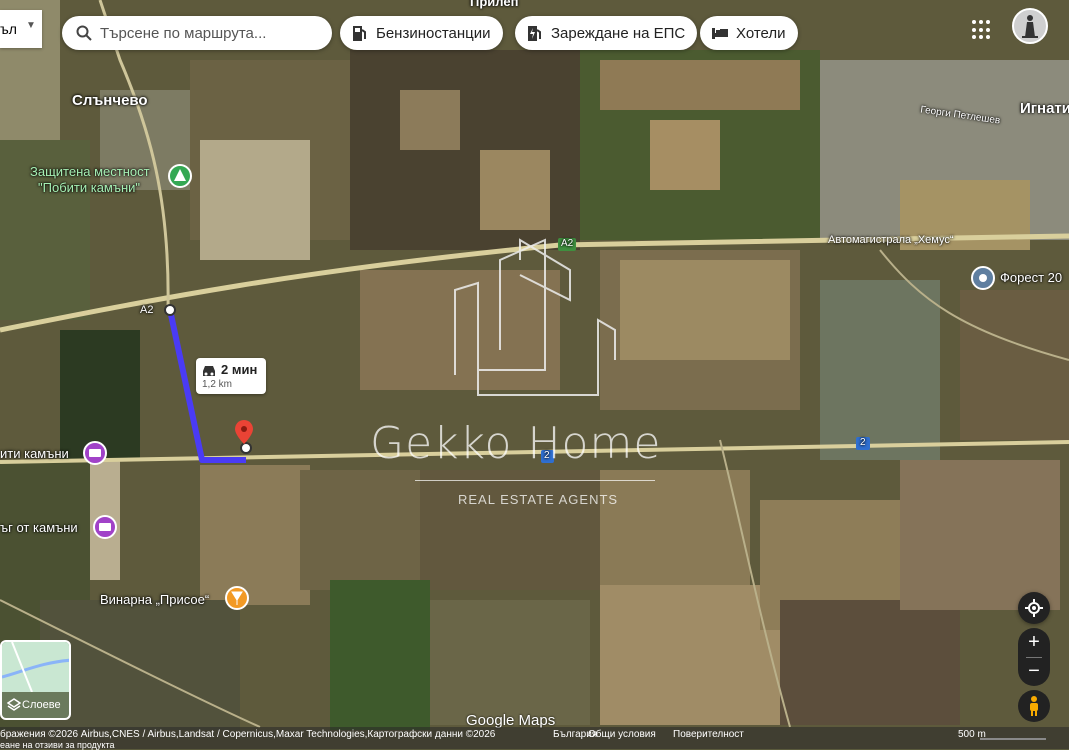  Describe the element at coordinates (246, 448) in the screenshot. I see `route-end-dot` at that location.